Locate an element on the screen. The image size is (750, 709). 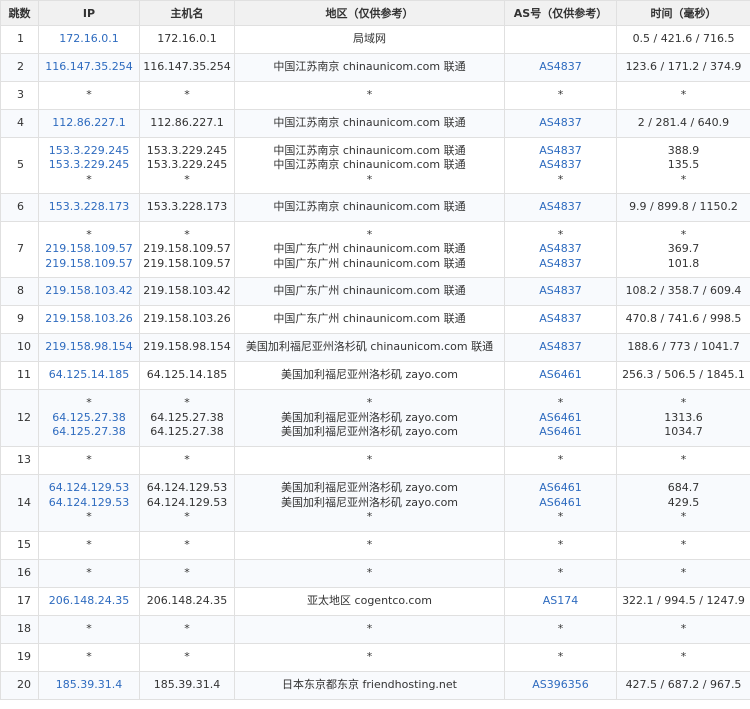
ip-cell: 112.86.227.1 is located at coordinates (89, 123).